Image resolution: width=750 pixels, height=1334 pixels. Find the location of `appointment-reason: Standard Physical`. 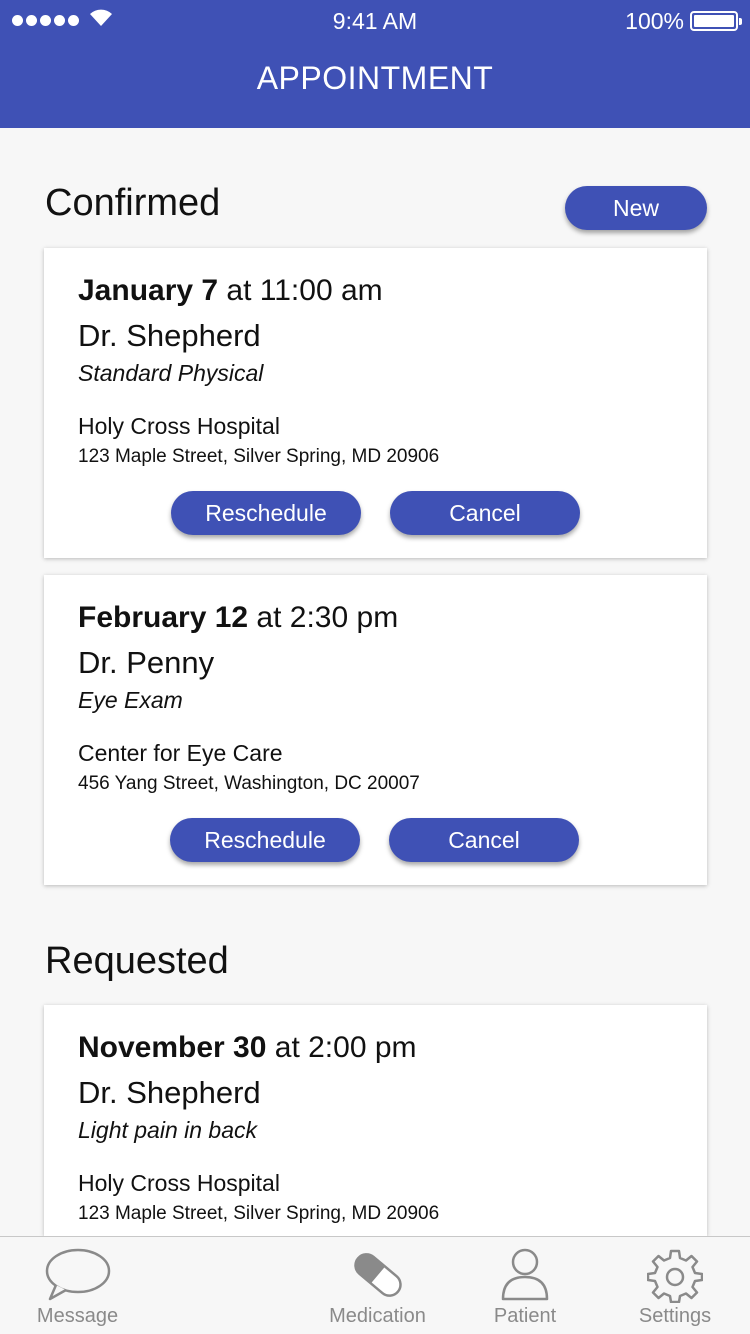

appointment-reason: Standard Physical is located at coordinates (171, 373).